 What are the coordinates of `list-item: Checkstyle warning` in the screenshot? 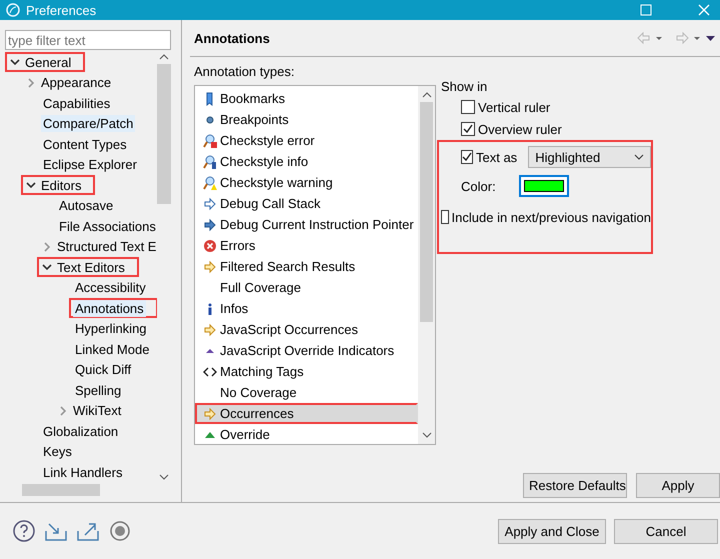 It's located at (306, 183).